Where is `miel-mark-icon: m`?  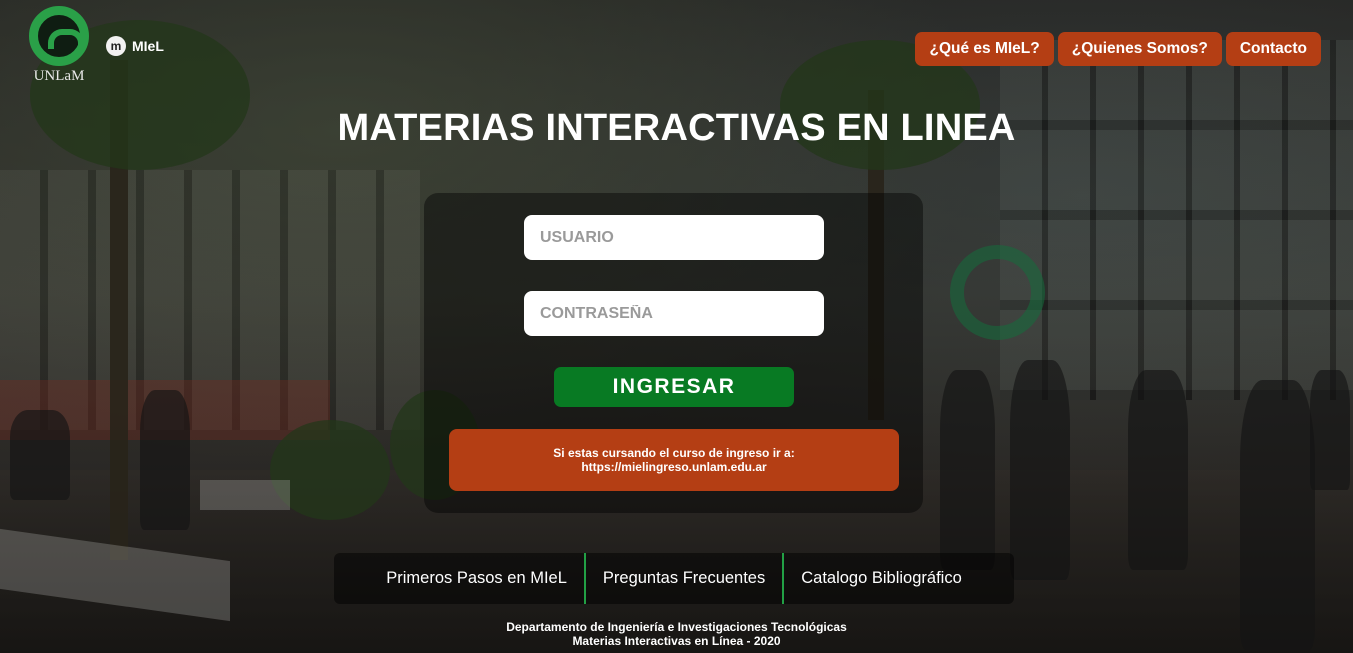
miel-mark-icon: m is located at coordinates (116, 46).